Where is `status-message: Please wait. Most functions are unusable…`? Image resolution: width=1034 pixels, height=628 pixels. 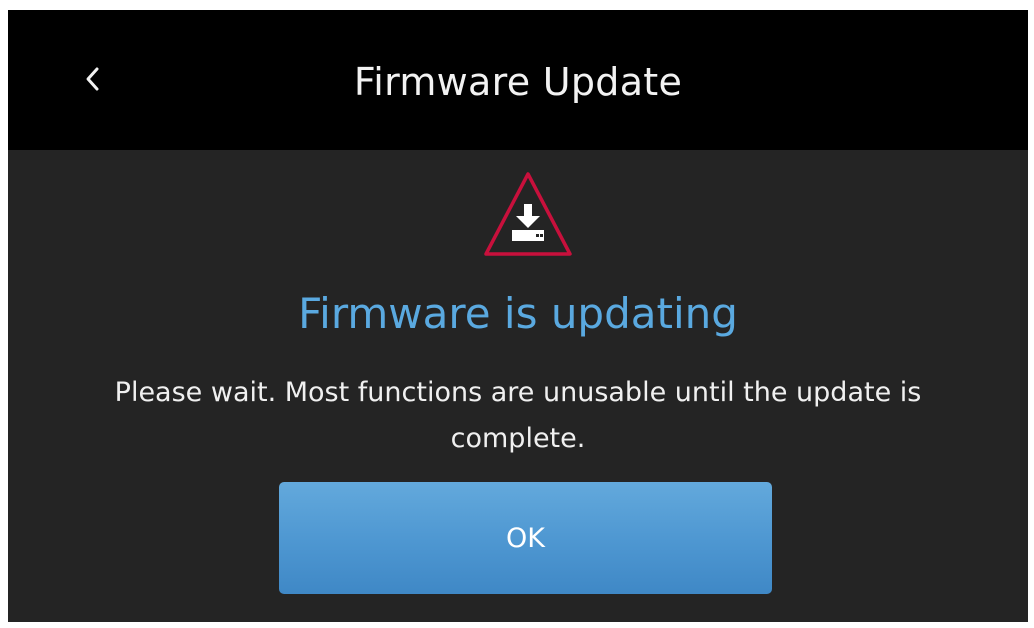
status-message: Please wait. Most functions are unusable… is located at coordinates (518, 415).